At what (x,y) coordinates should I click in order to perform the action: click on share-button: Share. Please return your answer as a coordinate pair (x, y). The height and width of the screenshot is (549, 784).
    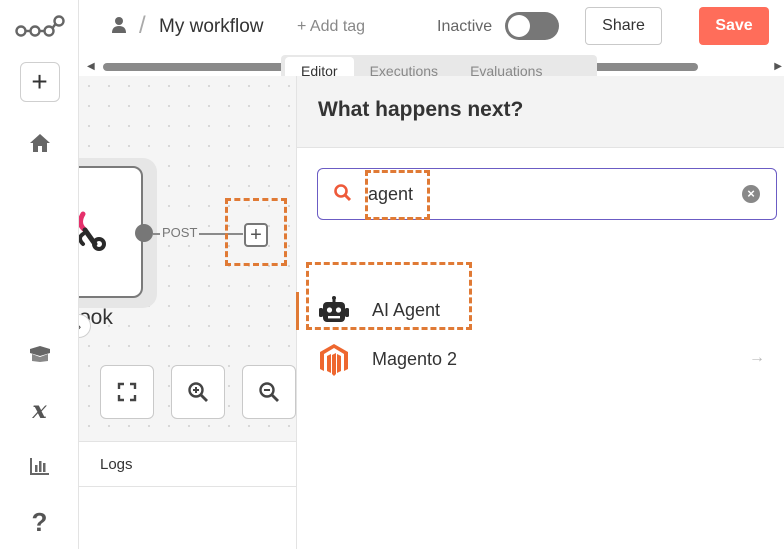
    Looking at the image, I should click on (623, 26).